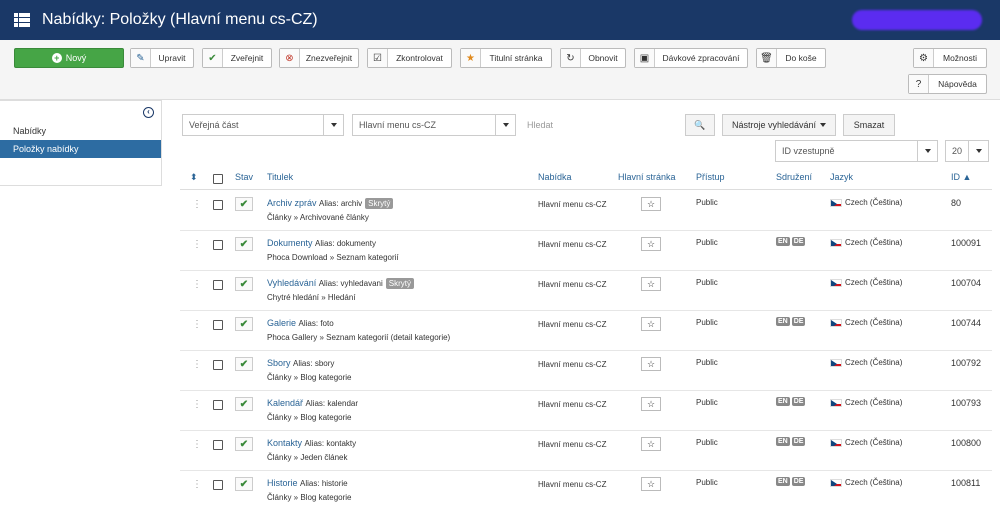 The image size is (1000, 510). I want to click on item-title-link: Archiv zpráv, so click(292, 203).